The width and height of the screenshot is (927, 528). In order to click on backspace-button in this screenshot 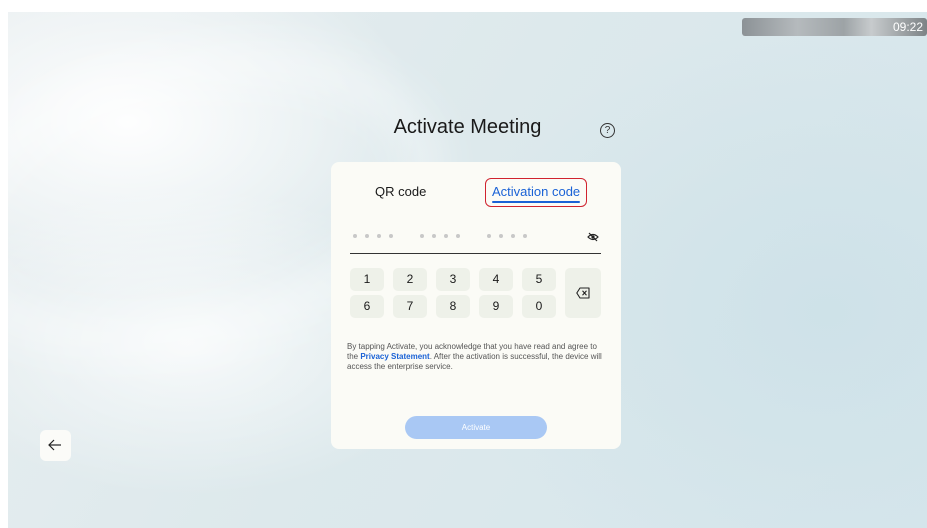, I will do `click(583, 293)`.